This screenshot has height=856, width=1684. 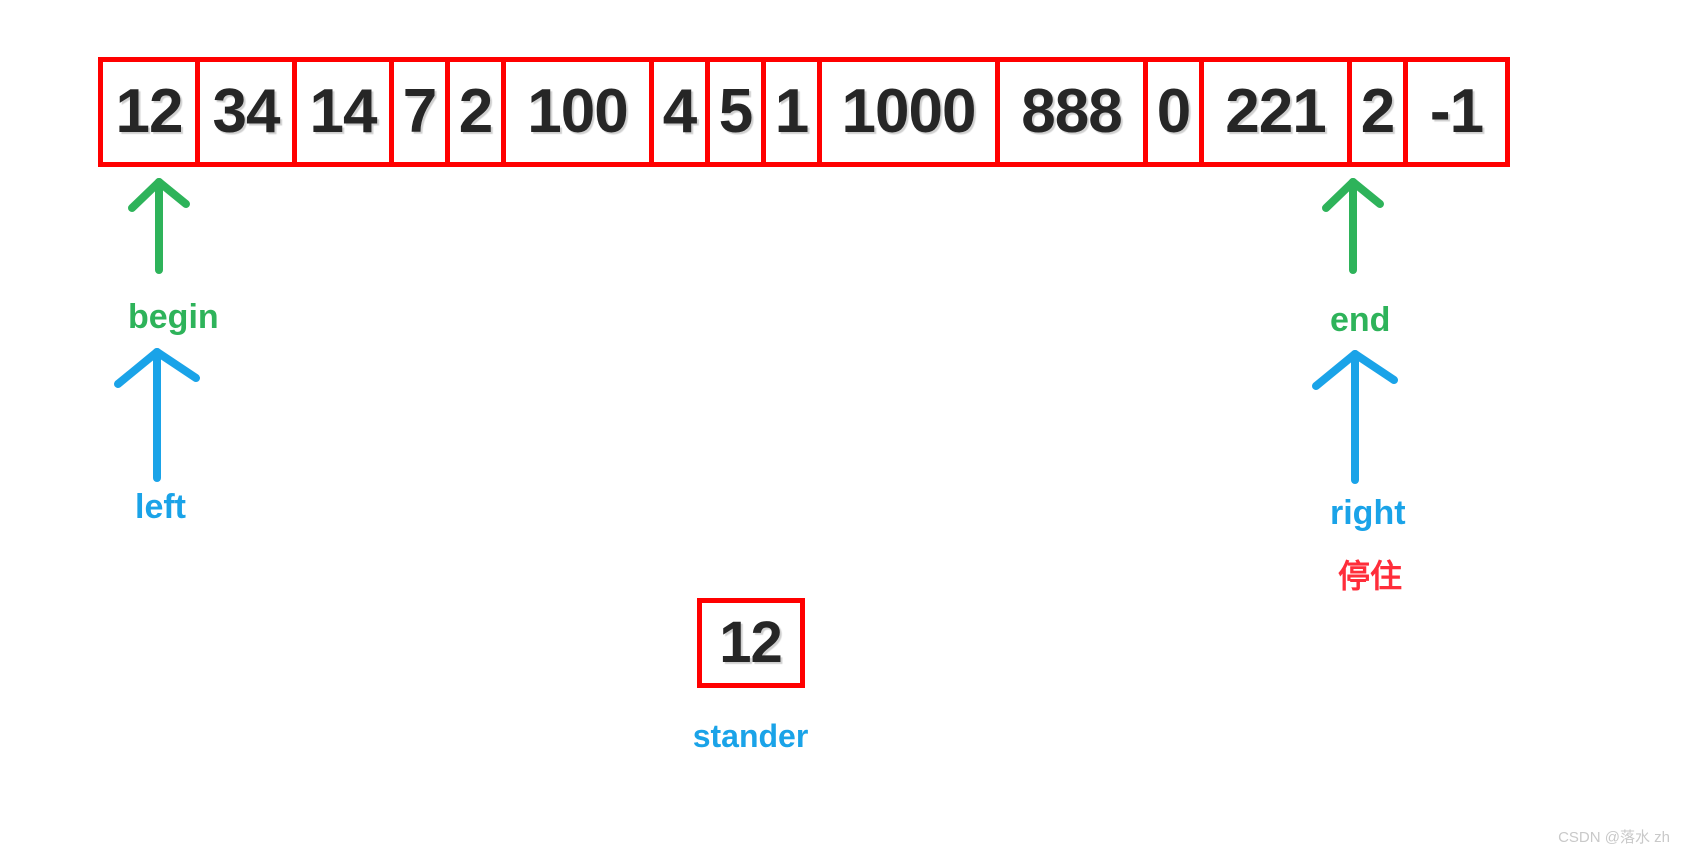 I want to click on end-label: end, so click(x=1360, y=320).